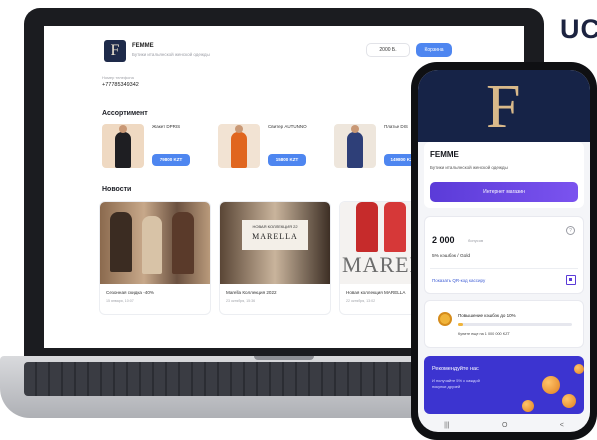 This screenshot has width=597, height=440. I want to click on promo-text: И получайте 5% с каждой покупки друзей, so click(456, 383).